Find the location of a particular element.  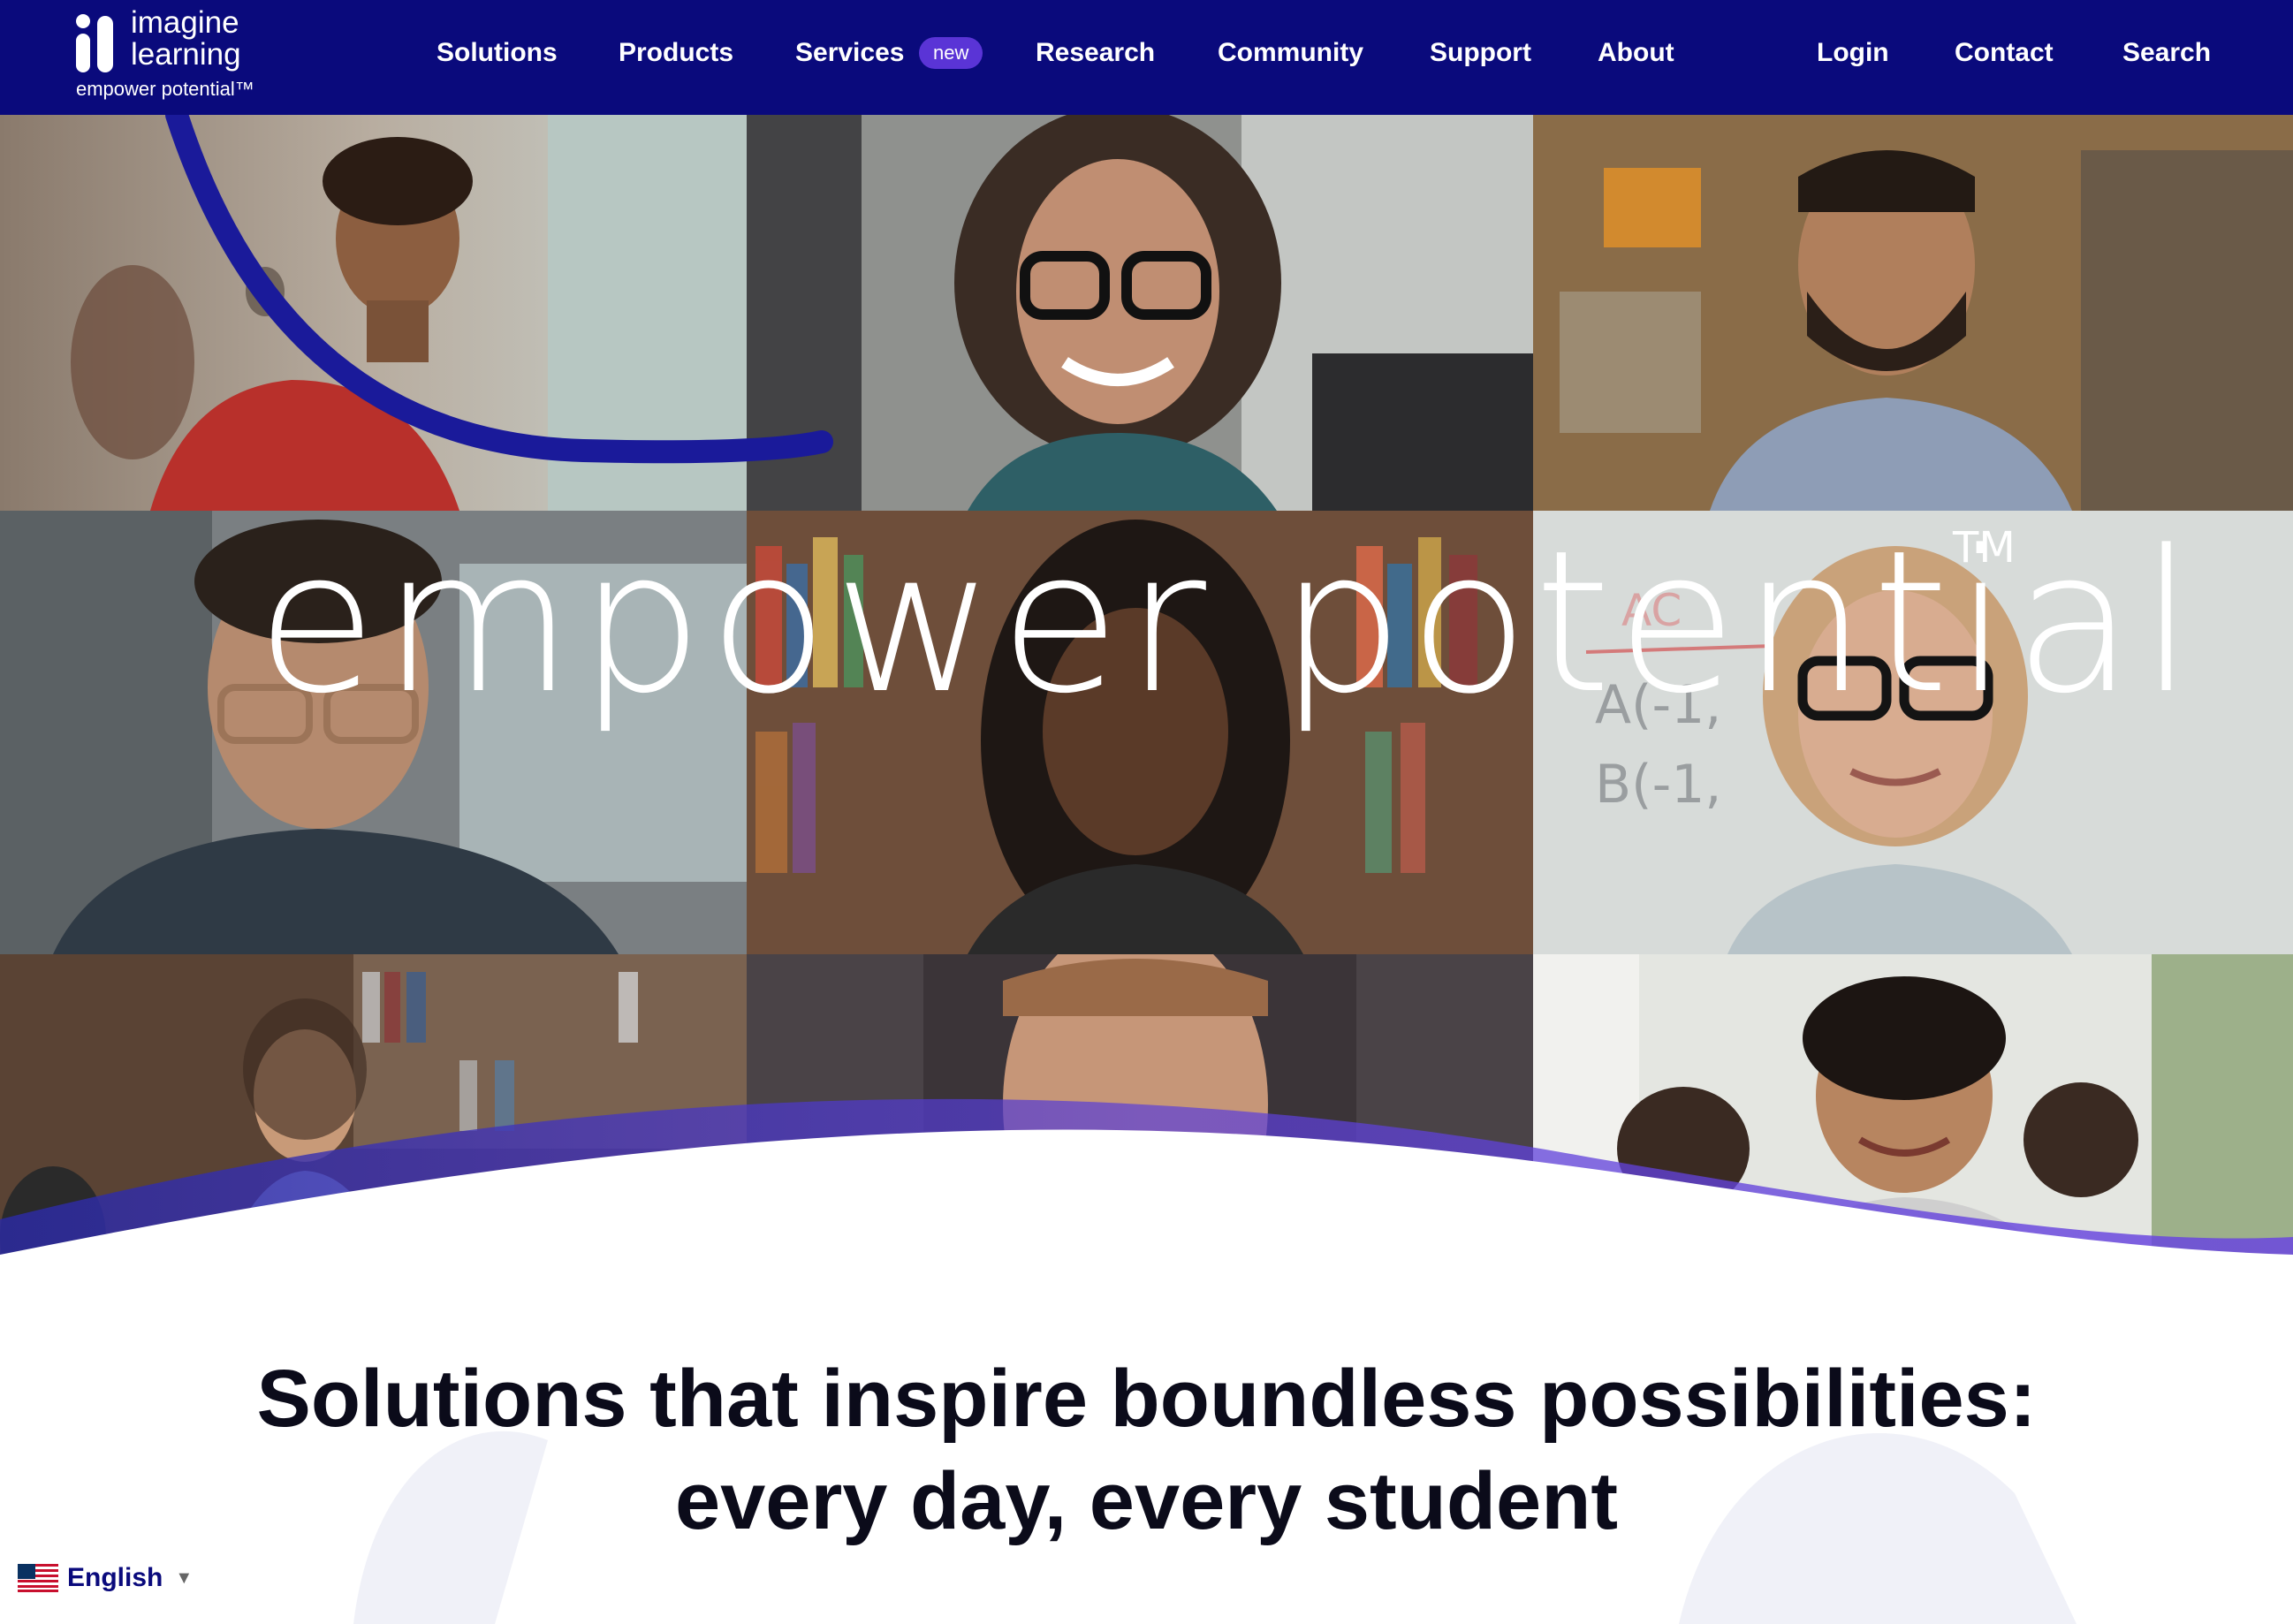

hero-tagline: empower potential is located at coordinates (1228, 623).